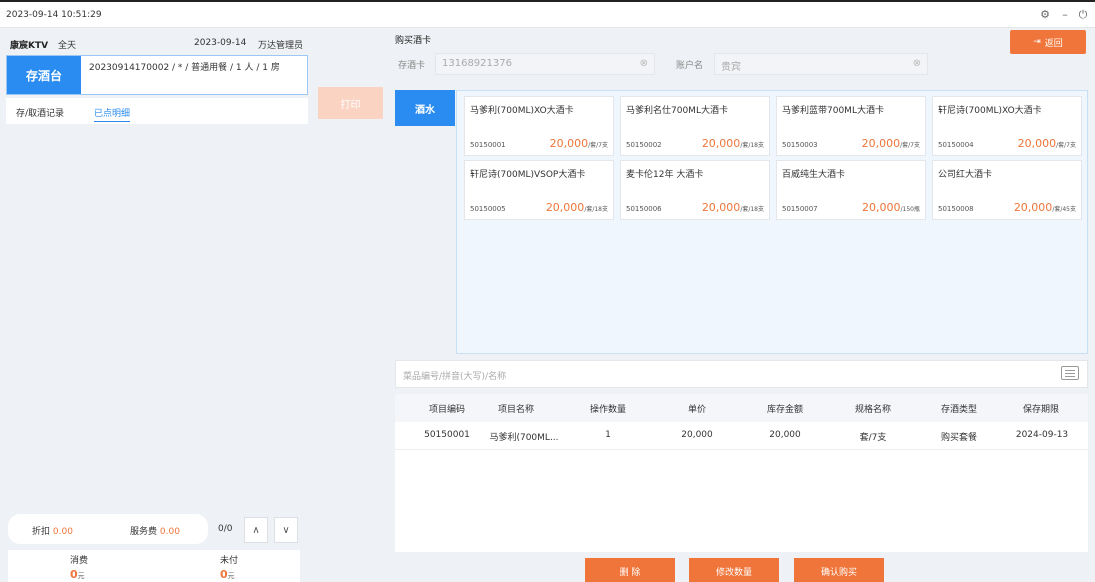 Image resolution: width=1095 pixels, height=582 pixels. What do you see at coordinates (62, 532) in the screenshot?
I see `discount-value: 0.00` at bounding box center [62, 532].